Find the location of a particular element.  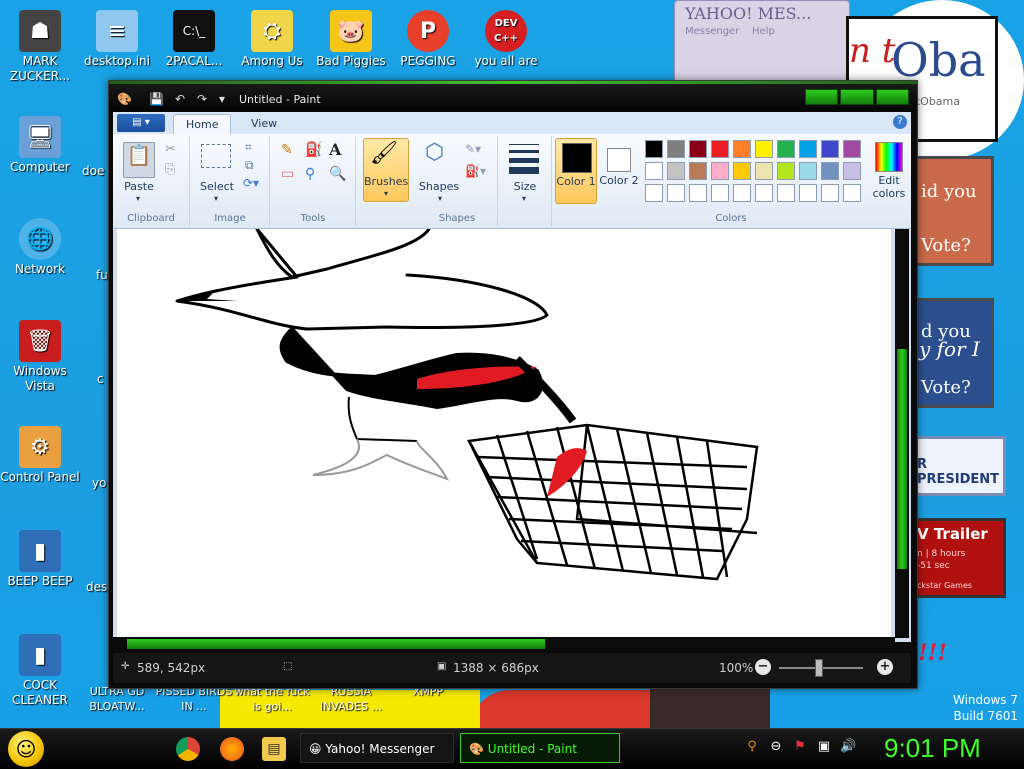

paint-app-icon: 🎨 is located at coordinates (124, 99).